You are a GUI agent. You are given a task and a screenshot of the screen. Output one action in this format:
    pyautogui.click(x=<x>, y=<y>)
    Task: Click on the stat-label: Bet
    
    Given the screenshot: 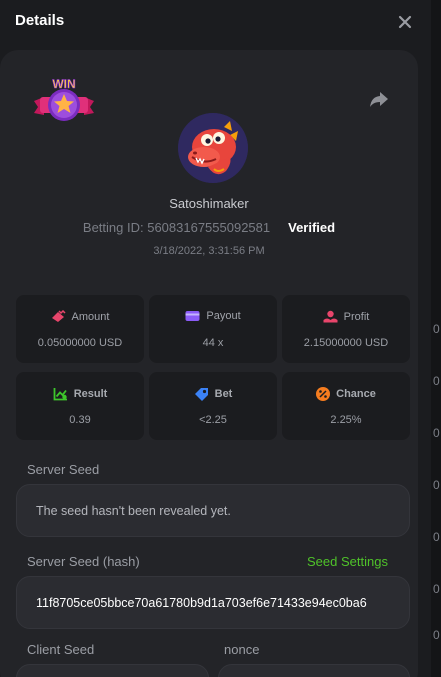 What is the action you would take?
    pyautogui.click(x=223, y=394)
    